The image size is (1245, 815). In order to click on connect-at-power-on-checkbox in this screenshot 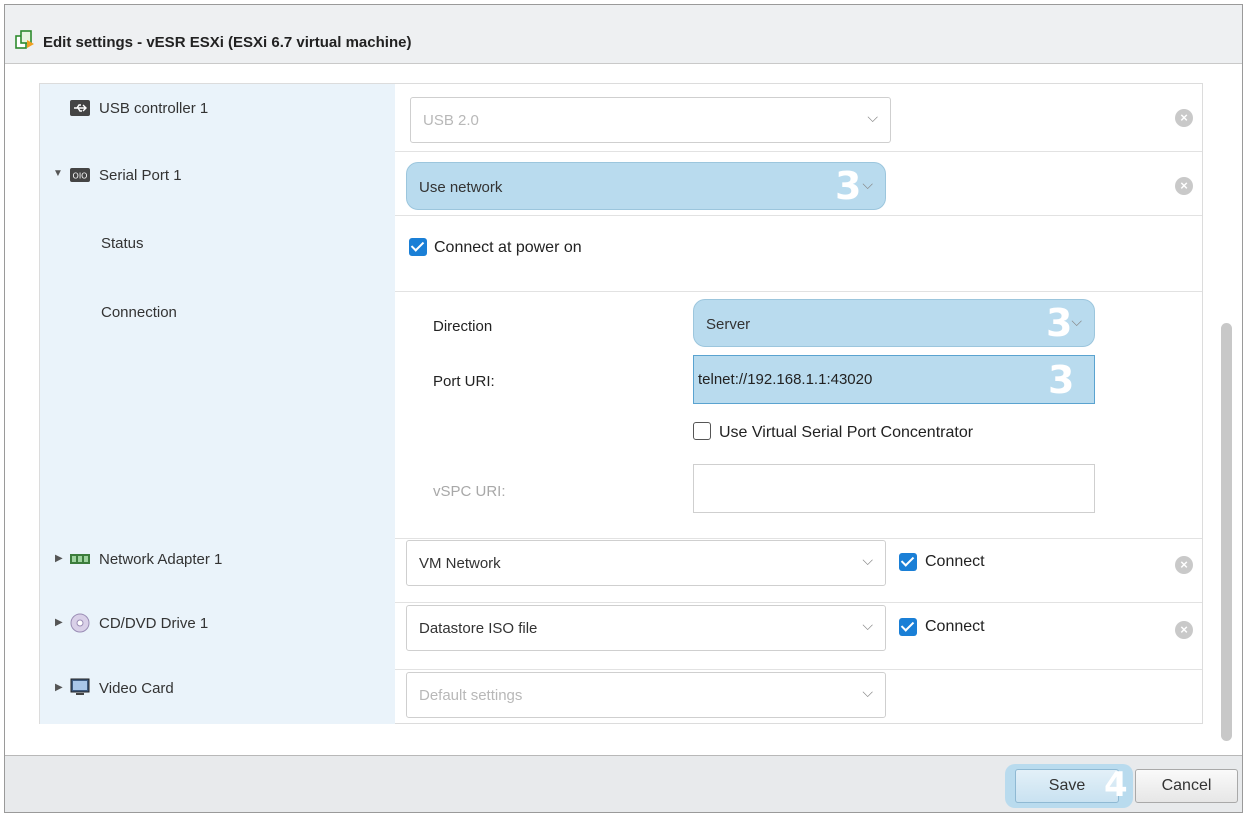, I will do `click(418, 247)`.